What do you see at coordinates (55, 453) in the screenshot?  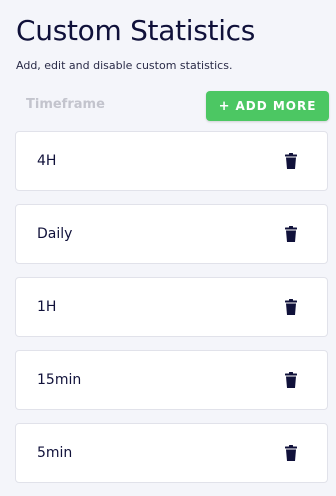 I see `timeframe-label: 5min` at bounding box center [55, 453].